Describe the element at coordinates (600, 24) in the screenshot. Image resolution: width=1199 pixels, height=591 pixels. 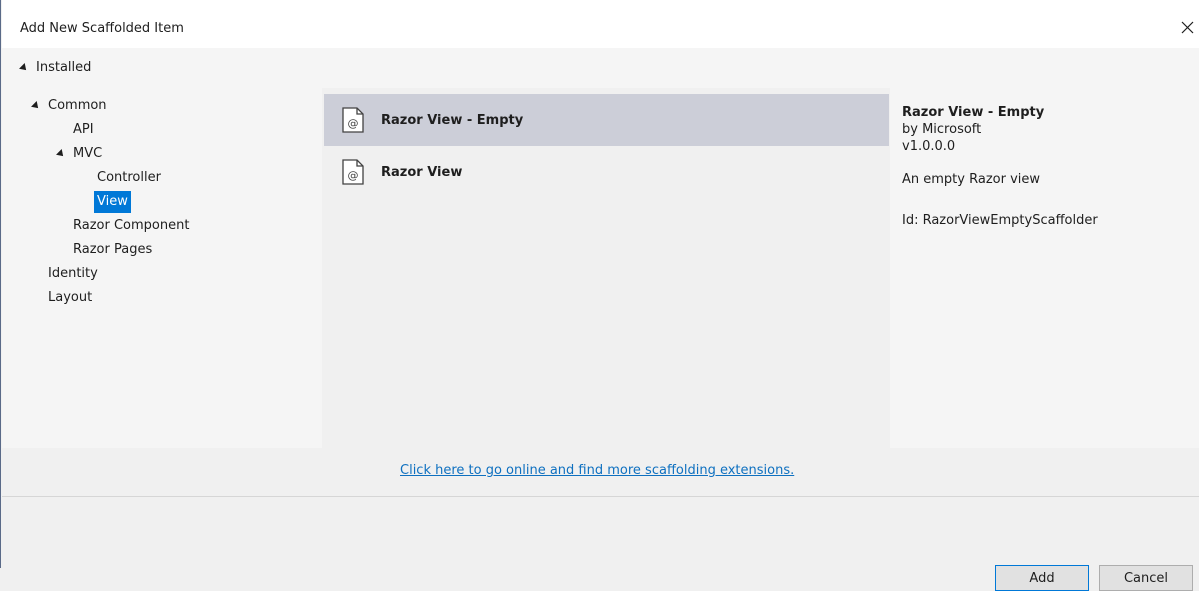
I see `title-bar: Add New Scaffolded Item` at that location.